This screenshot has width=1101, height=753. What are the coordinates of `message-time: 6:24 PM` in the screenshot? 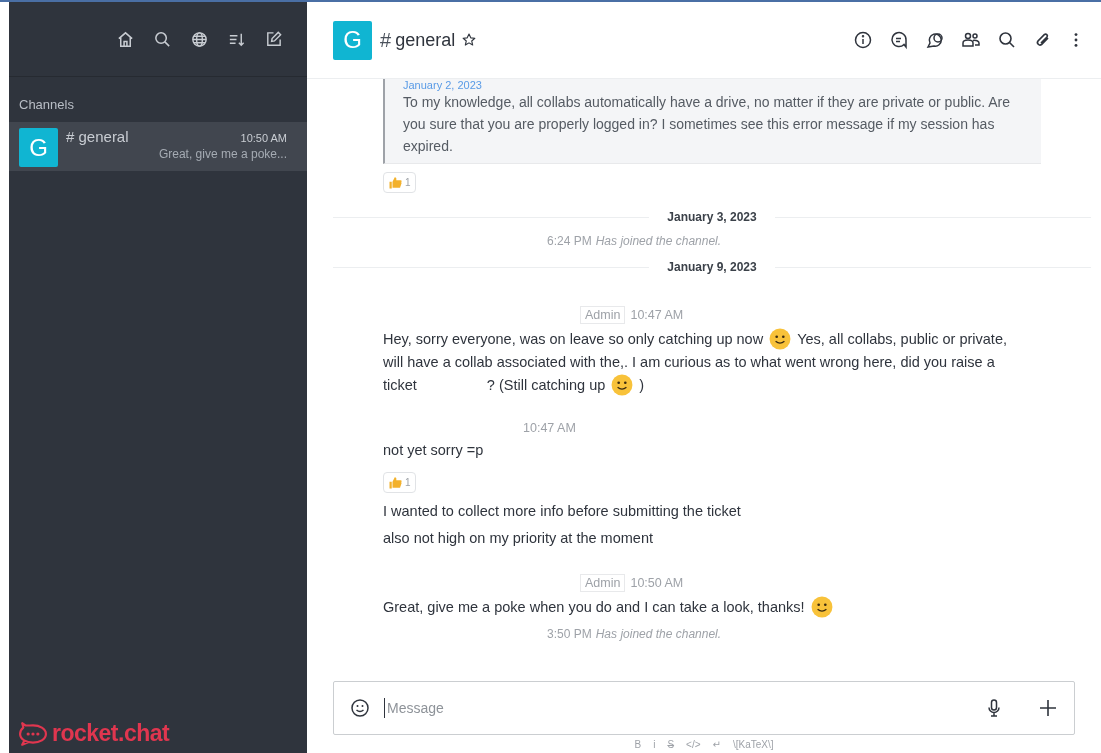 It's located at (569, 241).